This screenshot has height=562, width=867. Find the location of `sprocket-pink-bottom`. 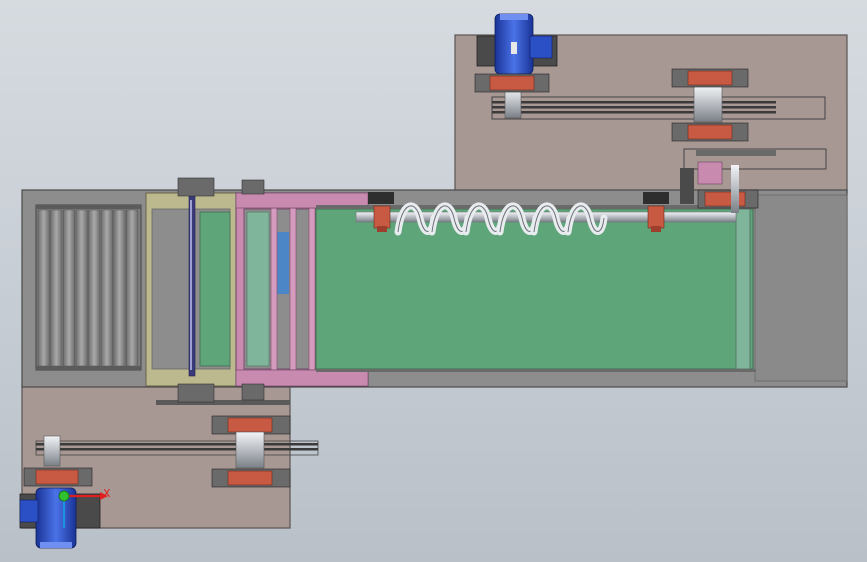

sprocket-pink-bottom is located at coordinates (253, 392).